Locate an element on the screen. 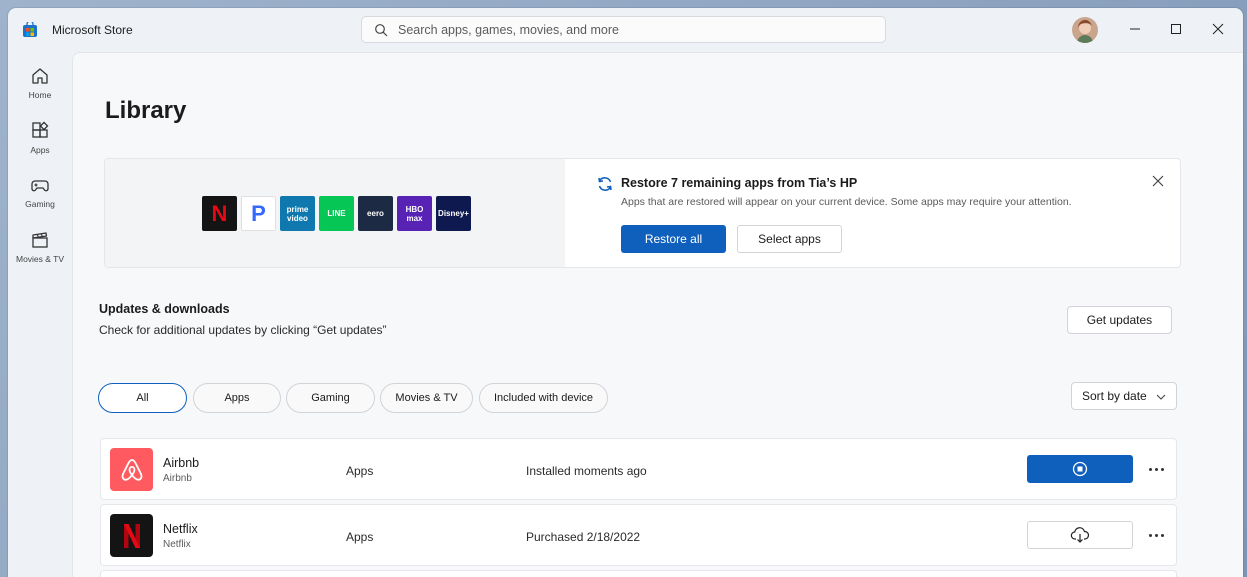  close-button is located at coordinates (1218, 29).